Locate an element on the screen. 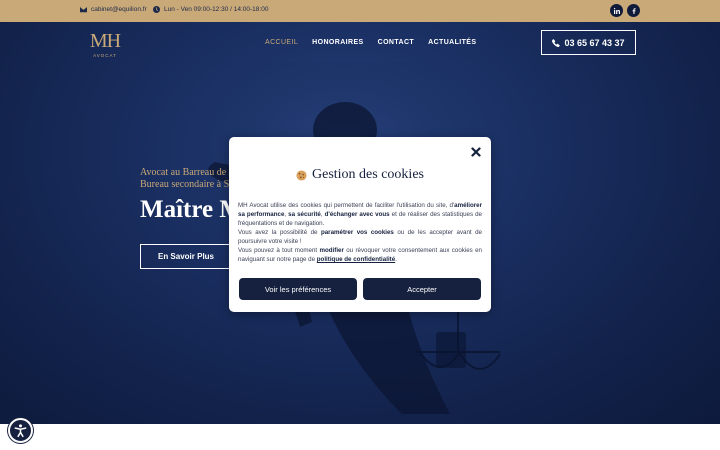  cookie-text-segment: Vous pouvez à tout moment is located at coordinates (279, 250).